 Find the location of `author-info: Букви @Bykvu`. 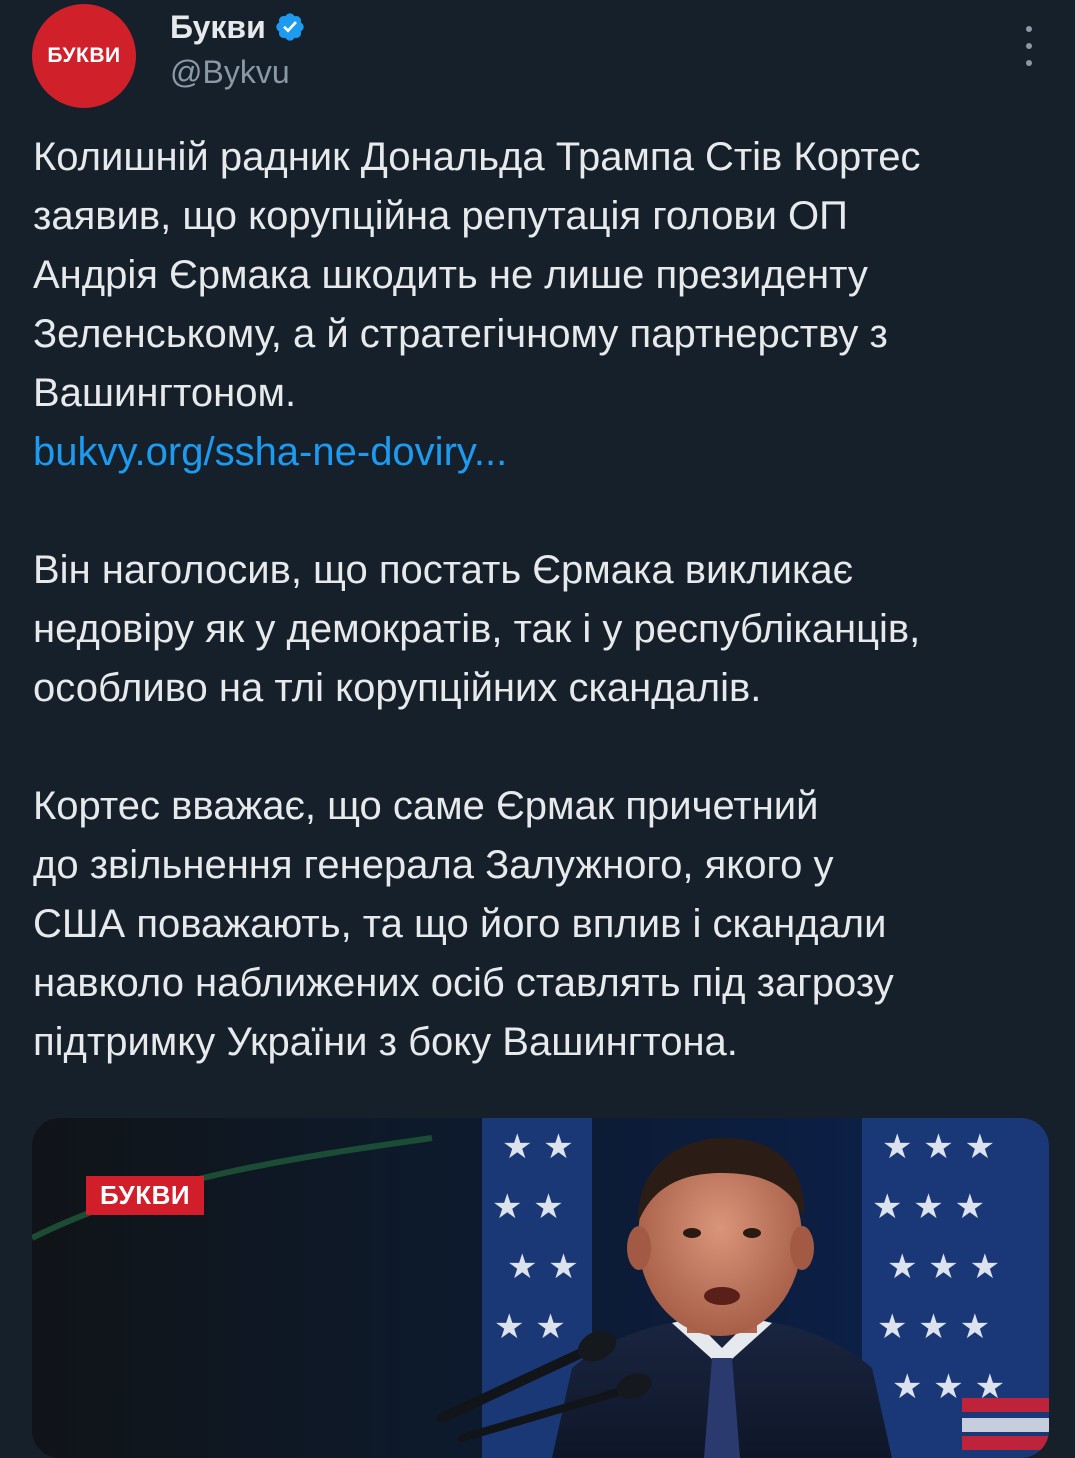

author-info: Букви @Bykvu is located at coordinates (238, 48).